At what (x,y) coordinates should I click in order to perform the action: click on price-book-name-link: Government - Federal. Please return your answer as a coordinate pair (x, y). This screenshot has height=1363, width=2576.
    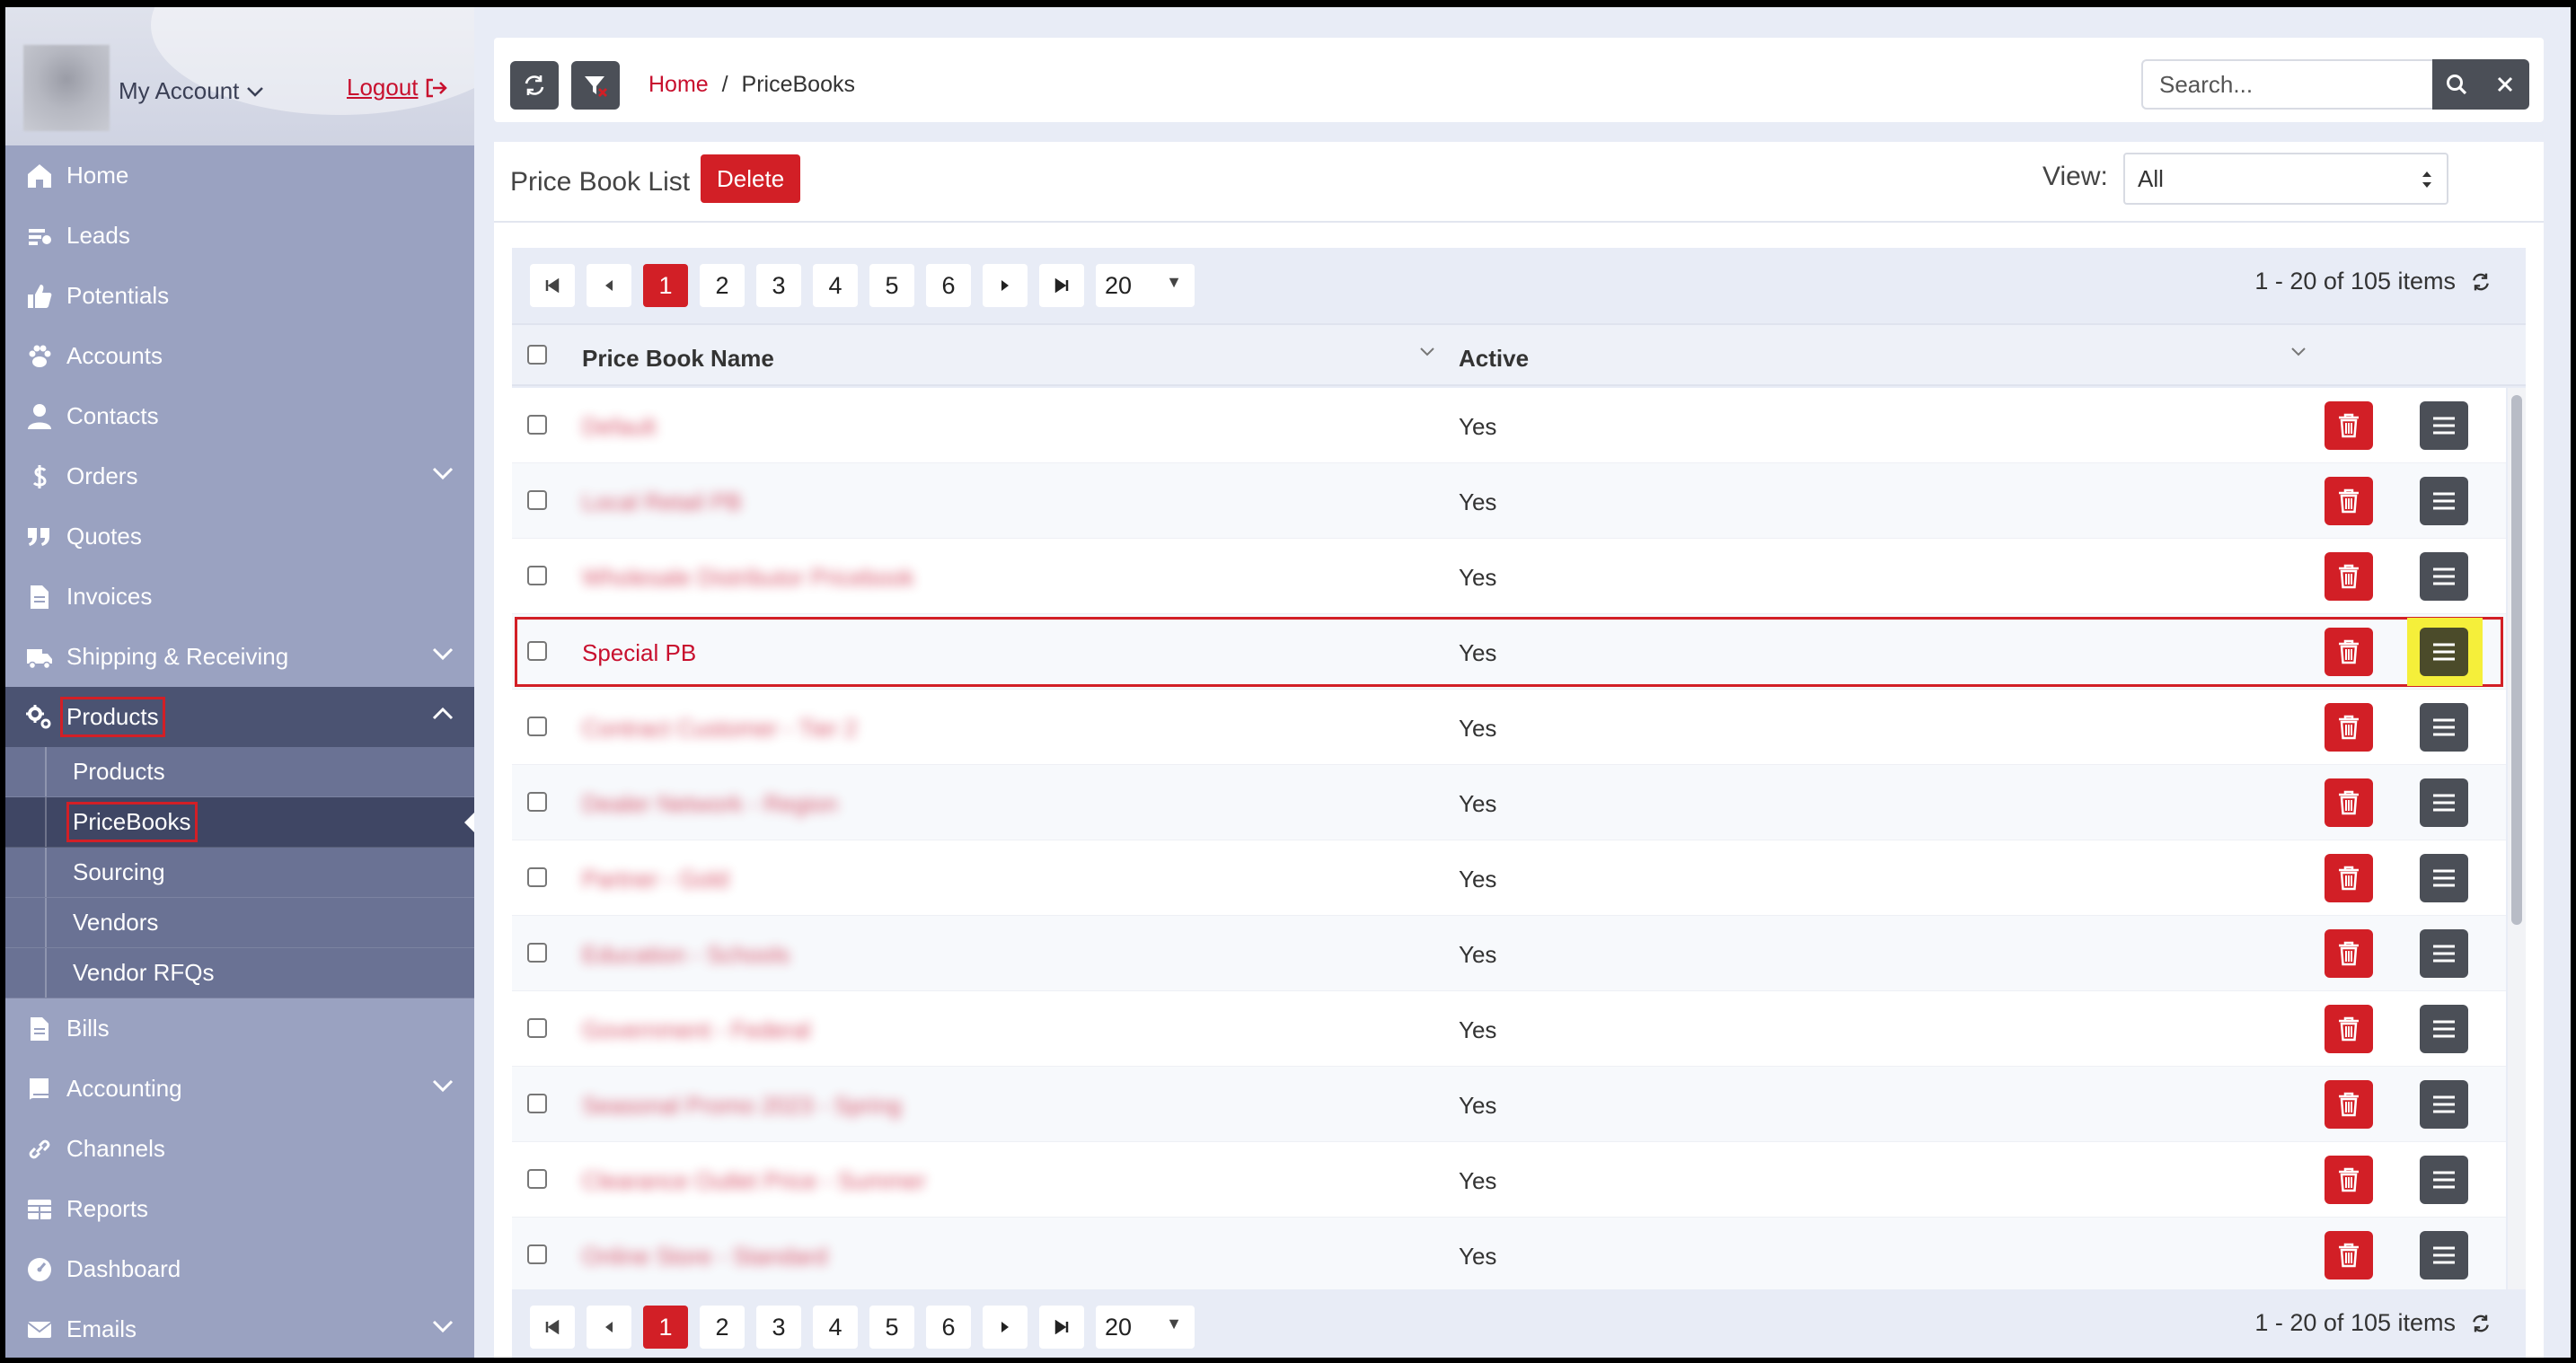
    Looking at the image, I should click on (696, 1030).